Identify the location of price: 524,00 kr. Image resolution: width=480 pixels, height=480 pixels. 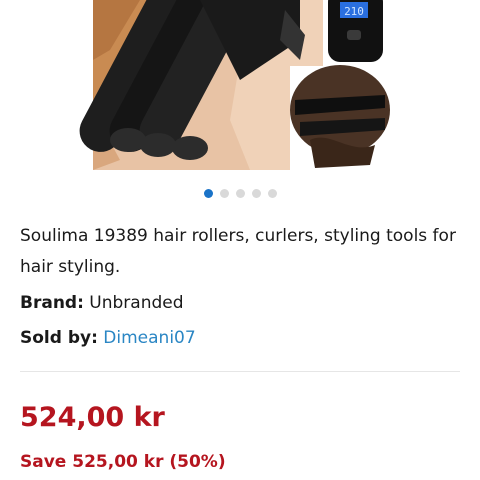
(92, 417).